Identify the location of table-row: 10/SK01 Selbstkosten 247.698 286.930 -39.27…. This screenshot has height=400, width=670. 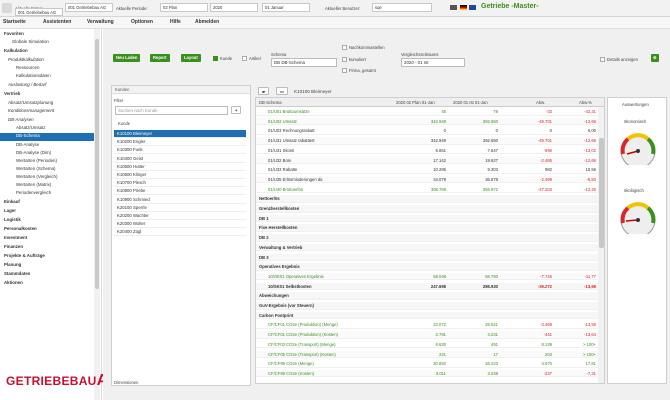
(427, 286).